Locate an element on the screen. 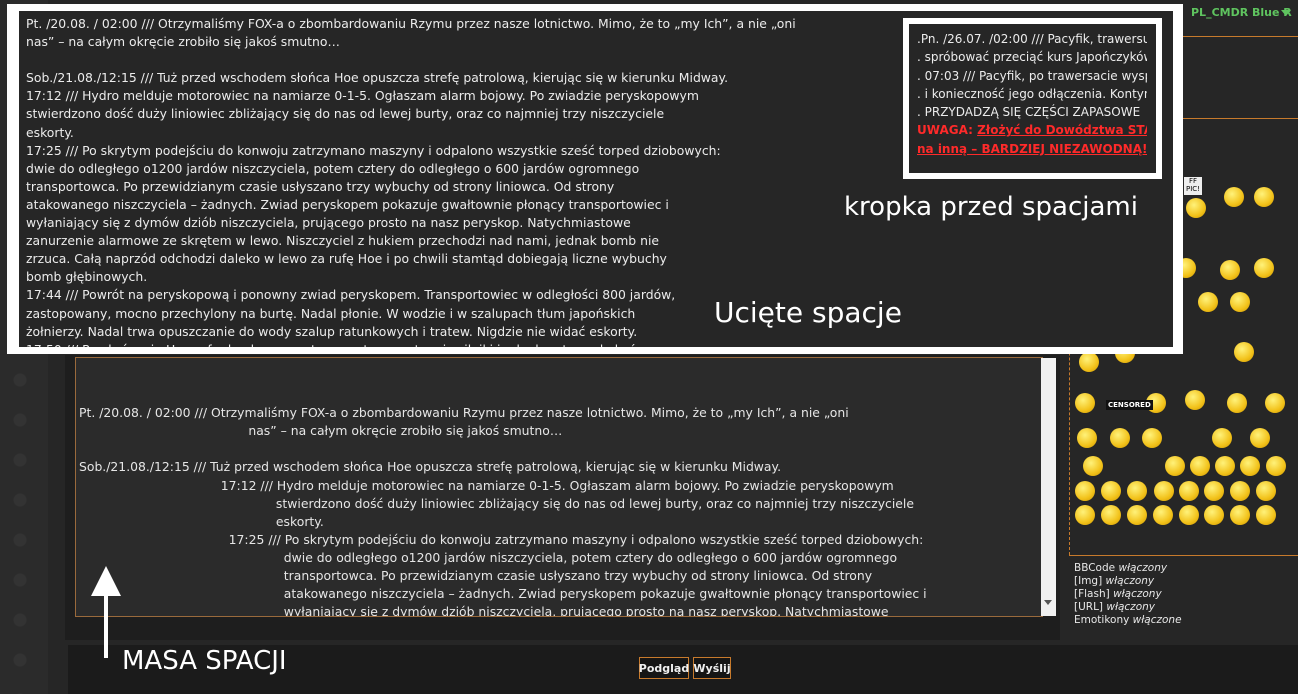 This screenshot has width=1298, height=694. annotation-mass-of-spaces: MASA SPACJI is located at coordinates (204, 661).